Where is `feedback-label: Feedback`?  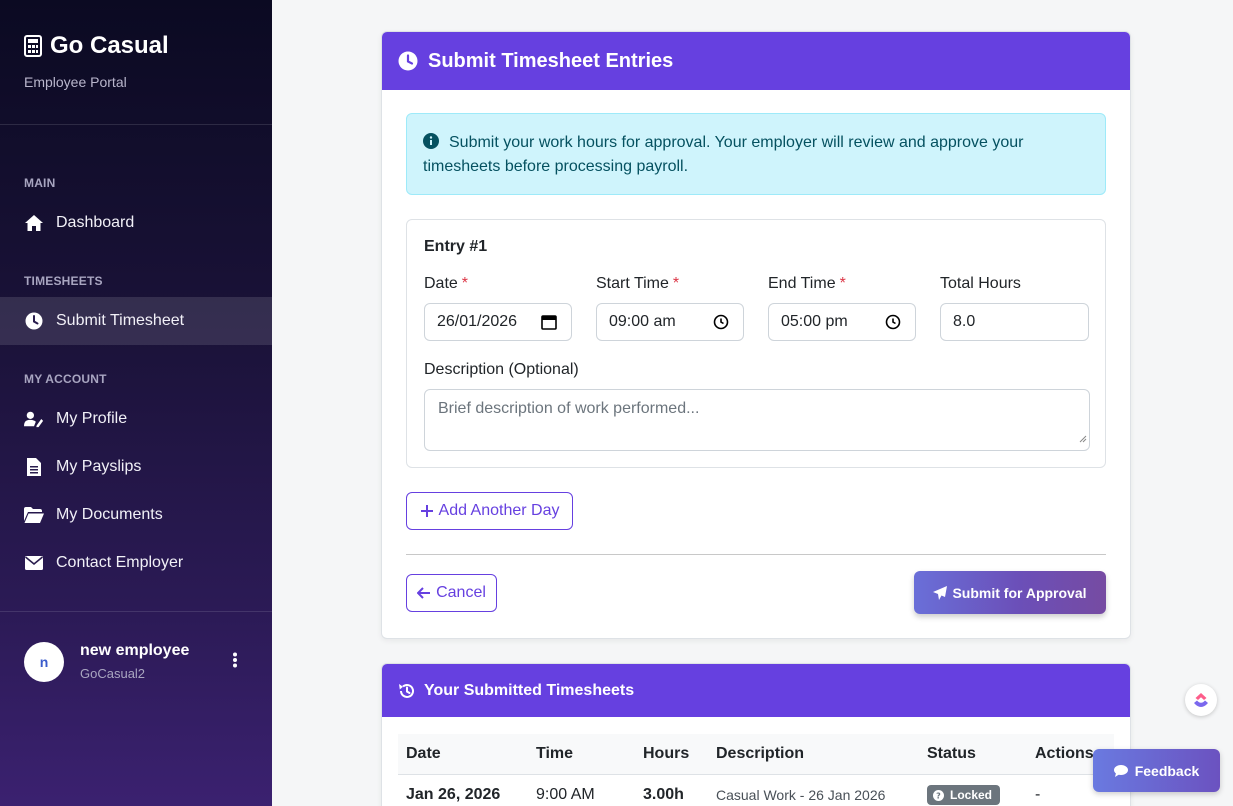 feedback-label: Feedback is located at coordinates (1167, 770).